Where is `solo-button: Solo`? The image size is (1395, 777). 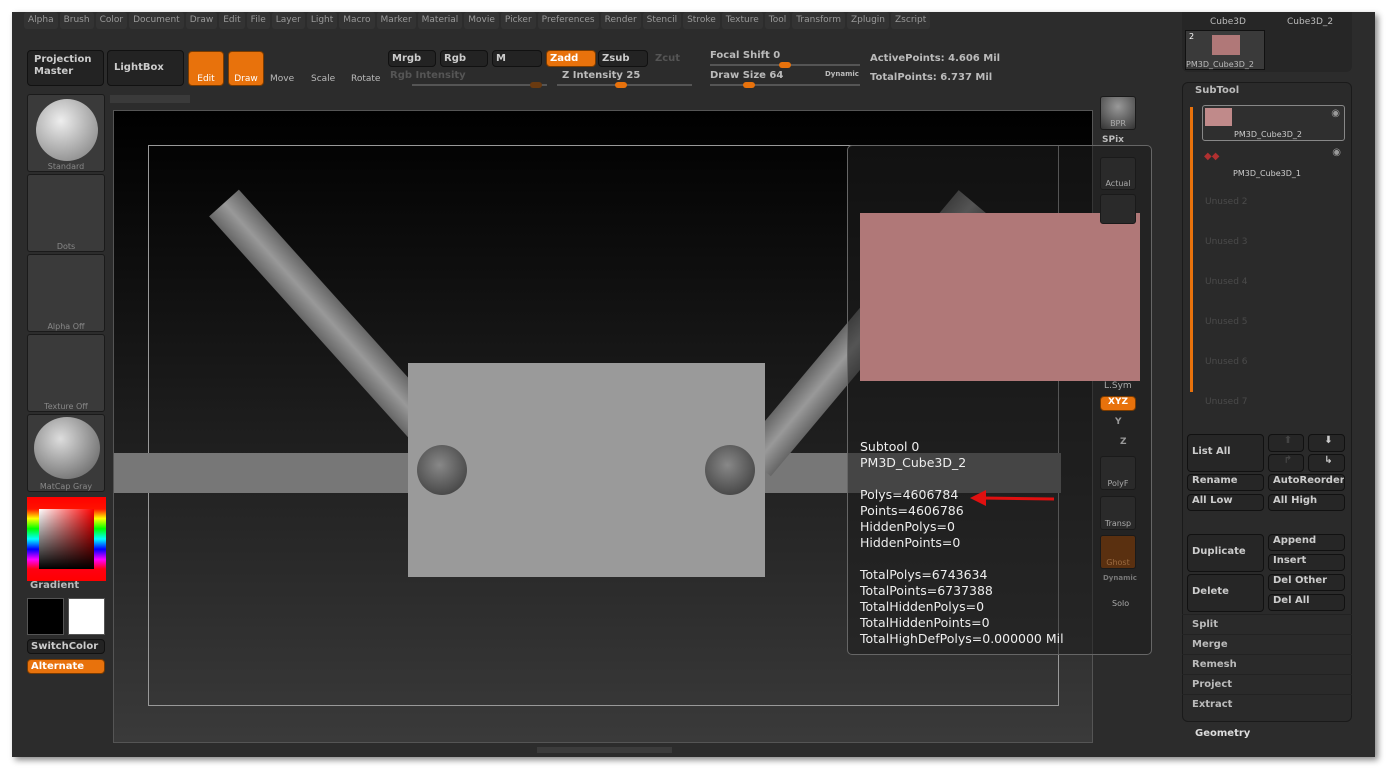 solo-button: Solo is located at coordinates (1120, 603).